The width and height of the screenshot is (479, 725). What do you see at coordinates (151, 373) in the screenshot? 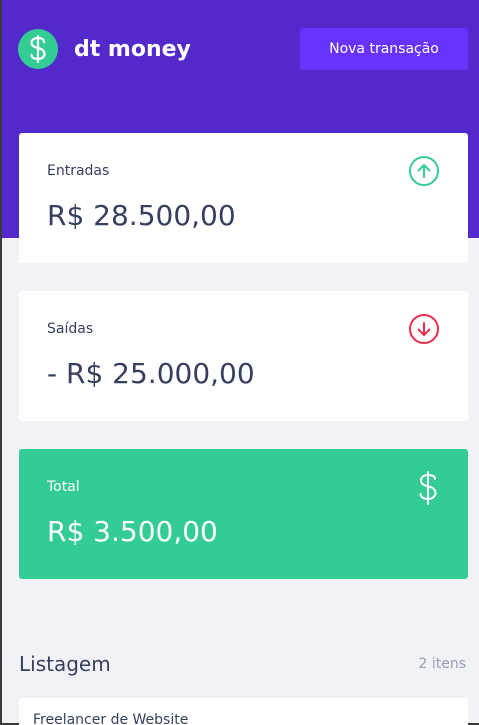
I see `outcome-value: - R$ 25.000,00` at bounding box center [151, 373].